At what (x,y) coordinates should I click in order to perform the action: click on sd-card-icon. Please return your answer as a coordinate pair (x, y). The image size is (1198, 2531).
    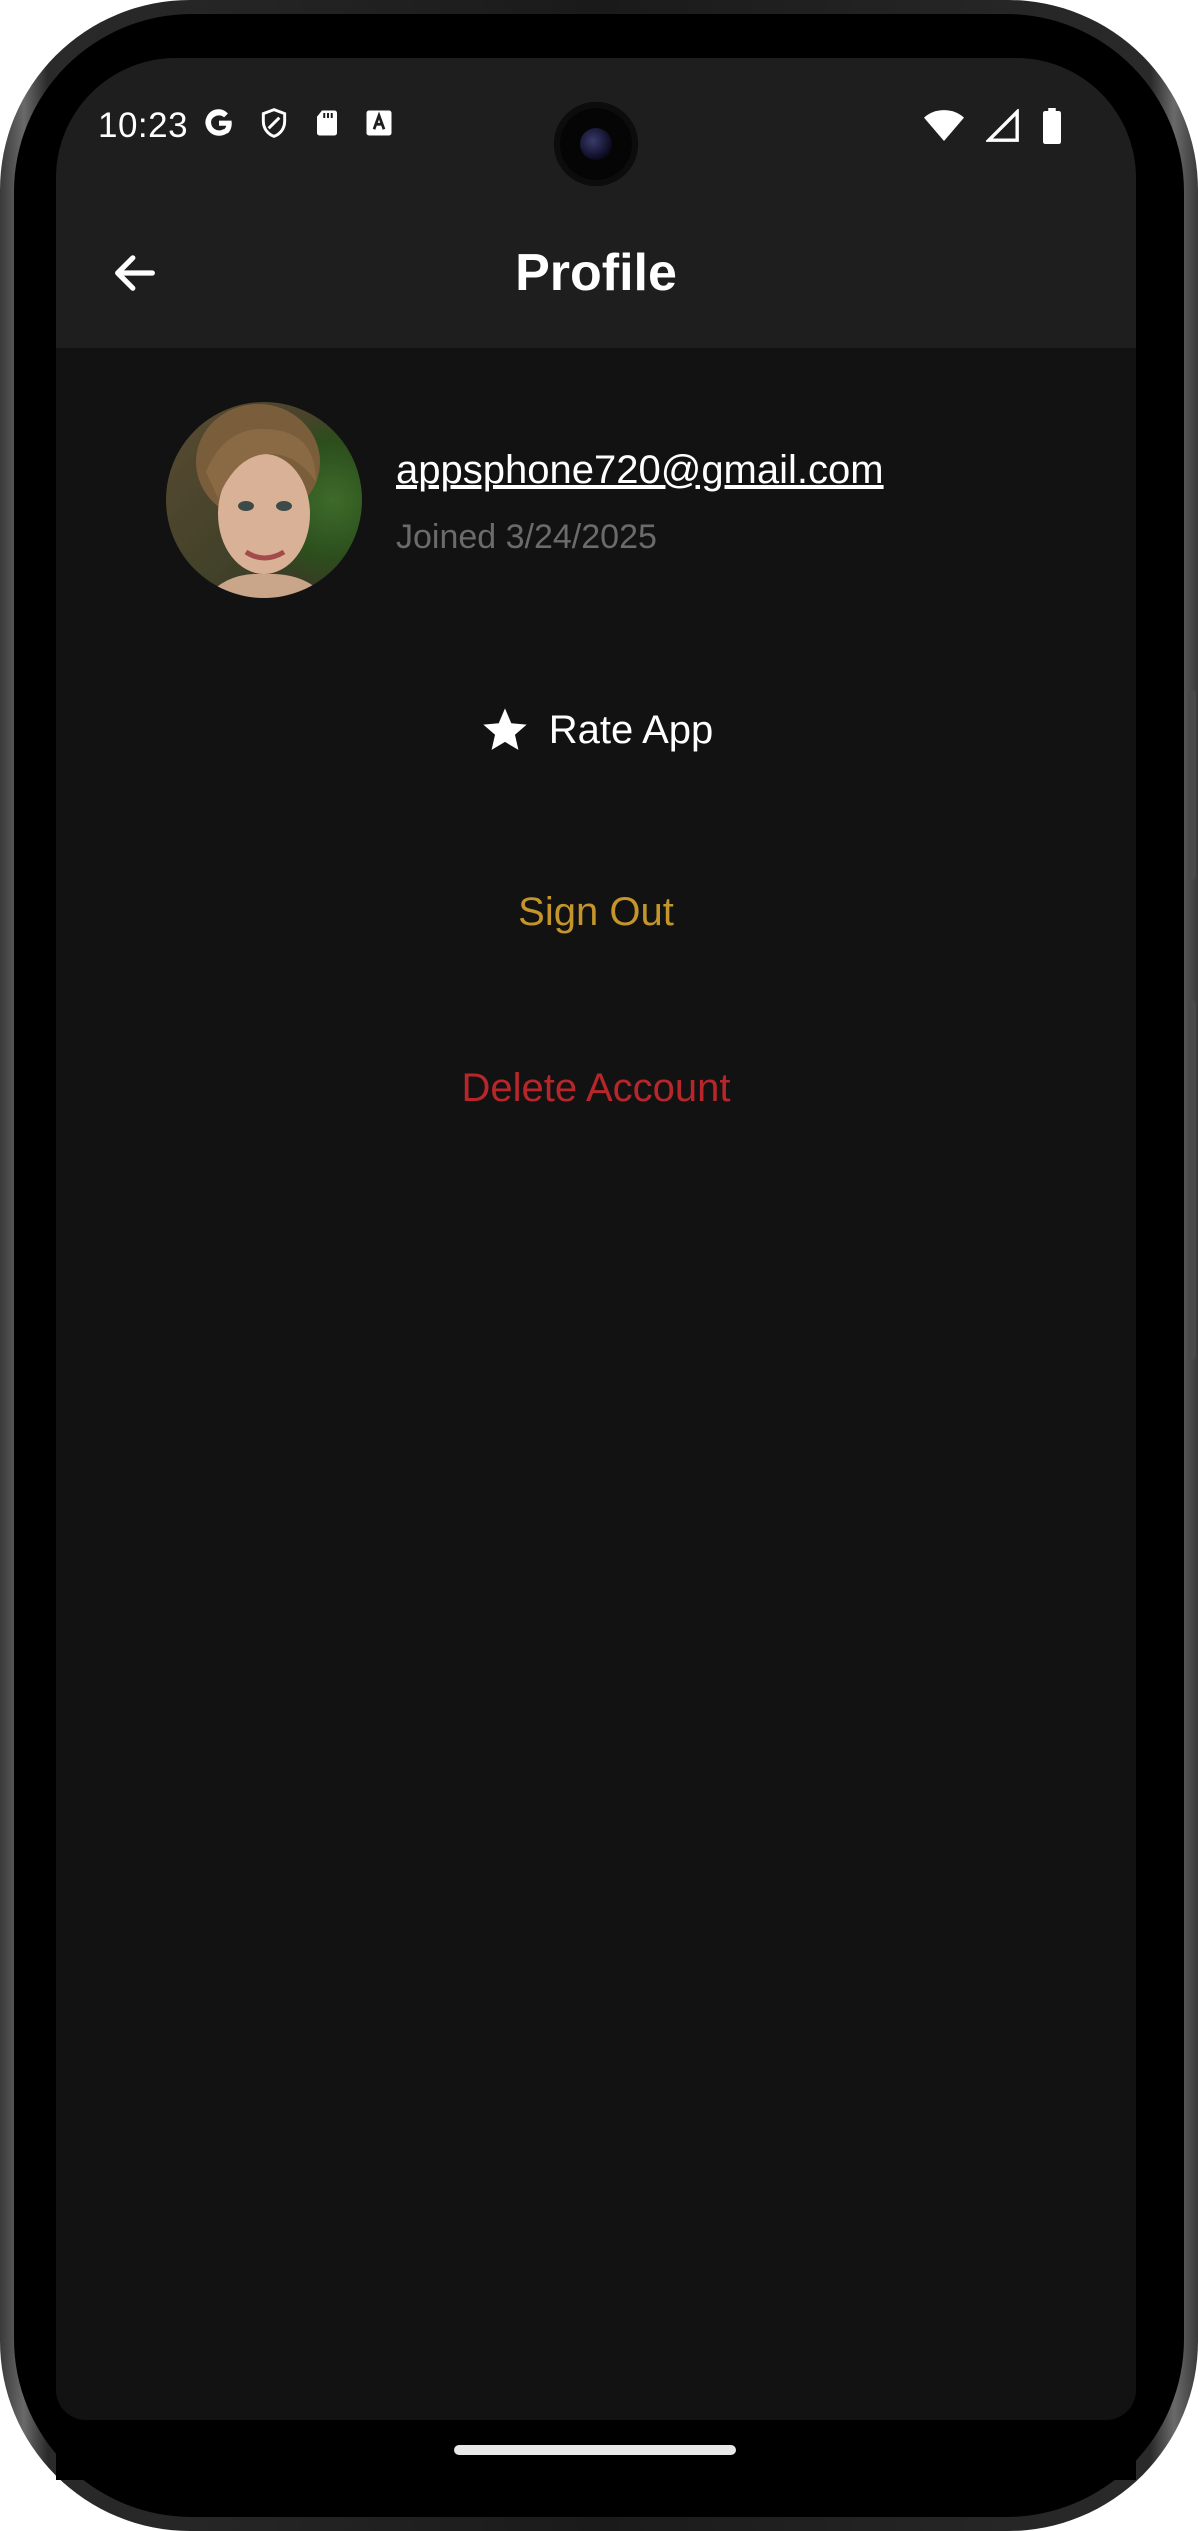
    Looking at the image, I should click on (327, 123).